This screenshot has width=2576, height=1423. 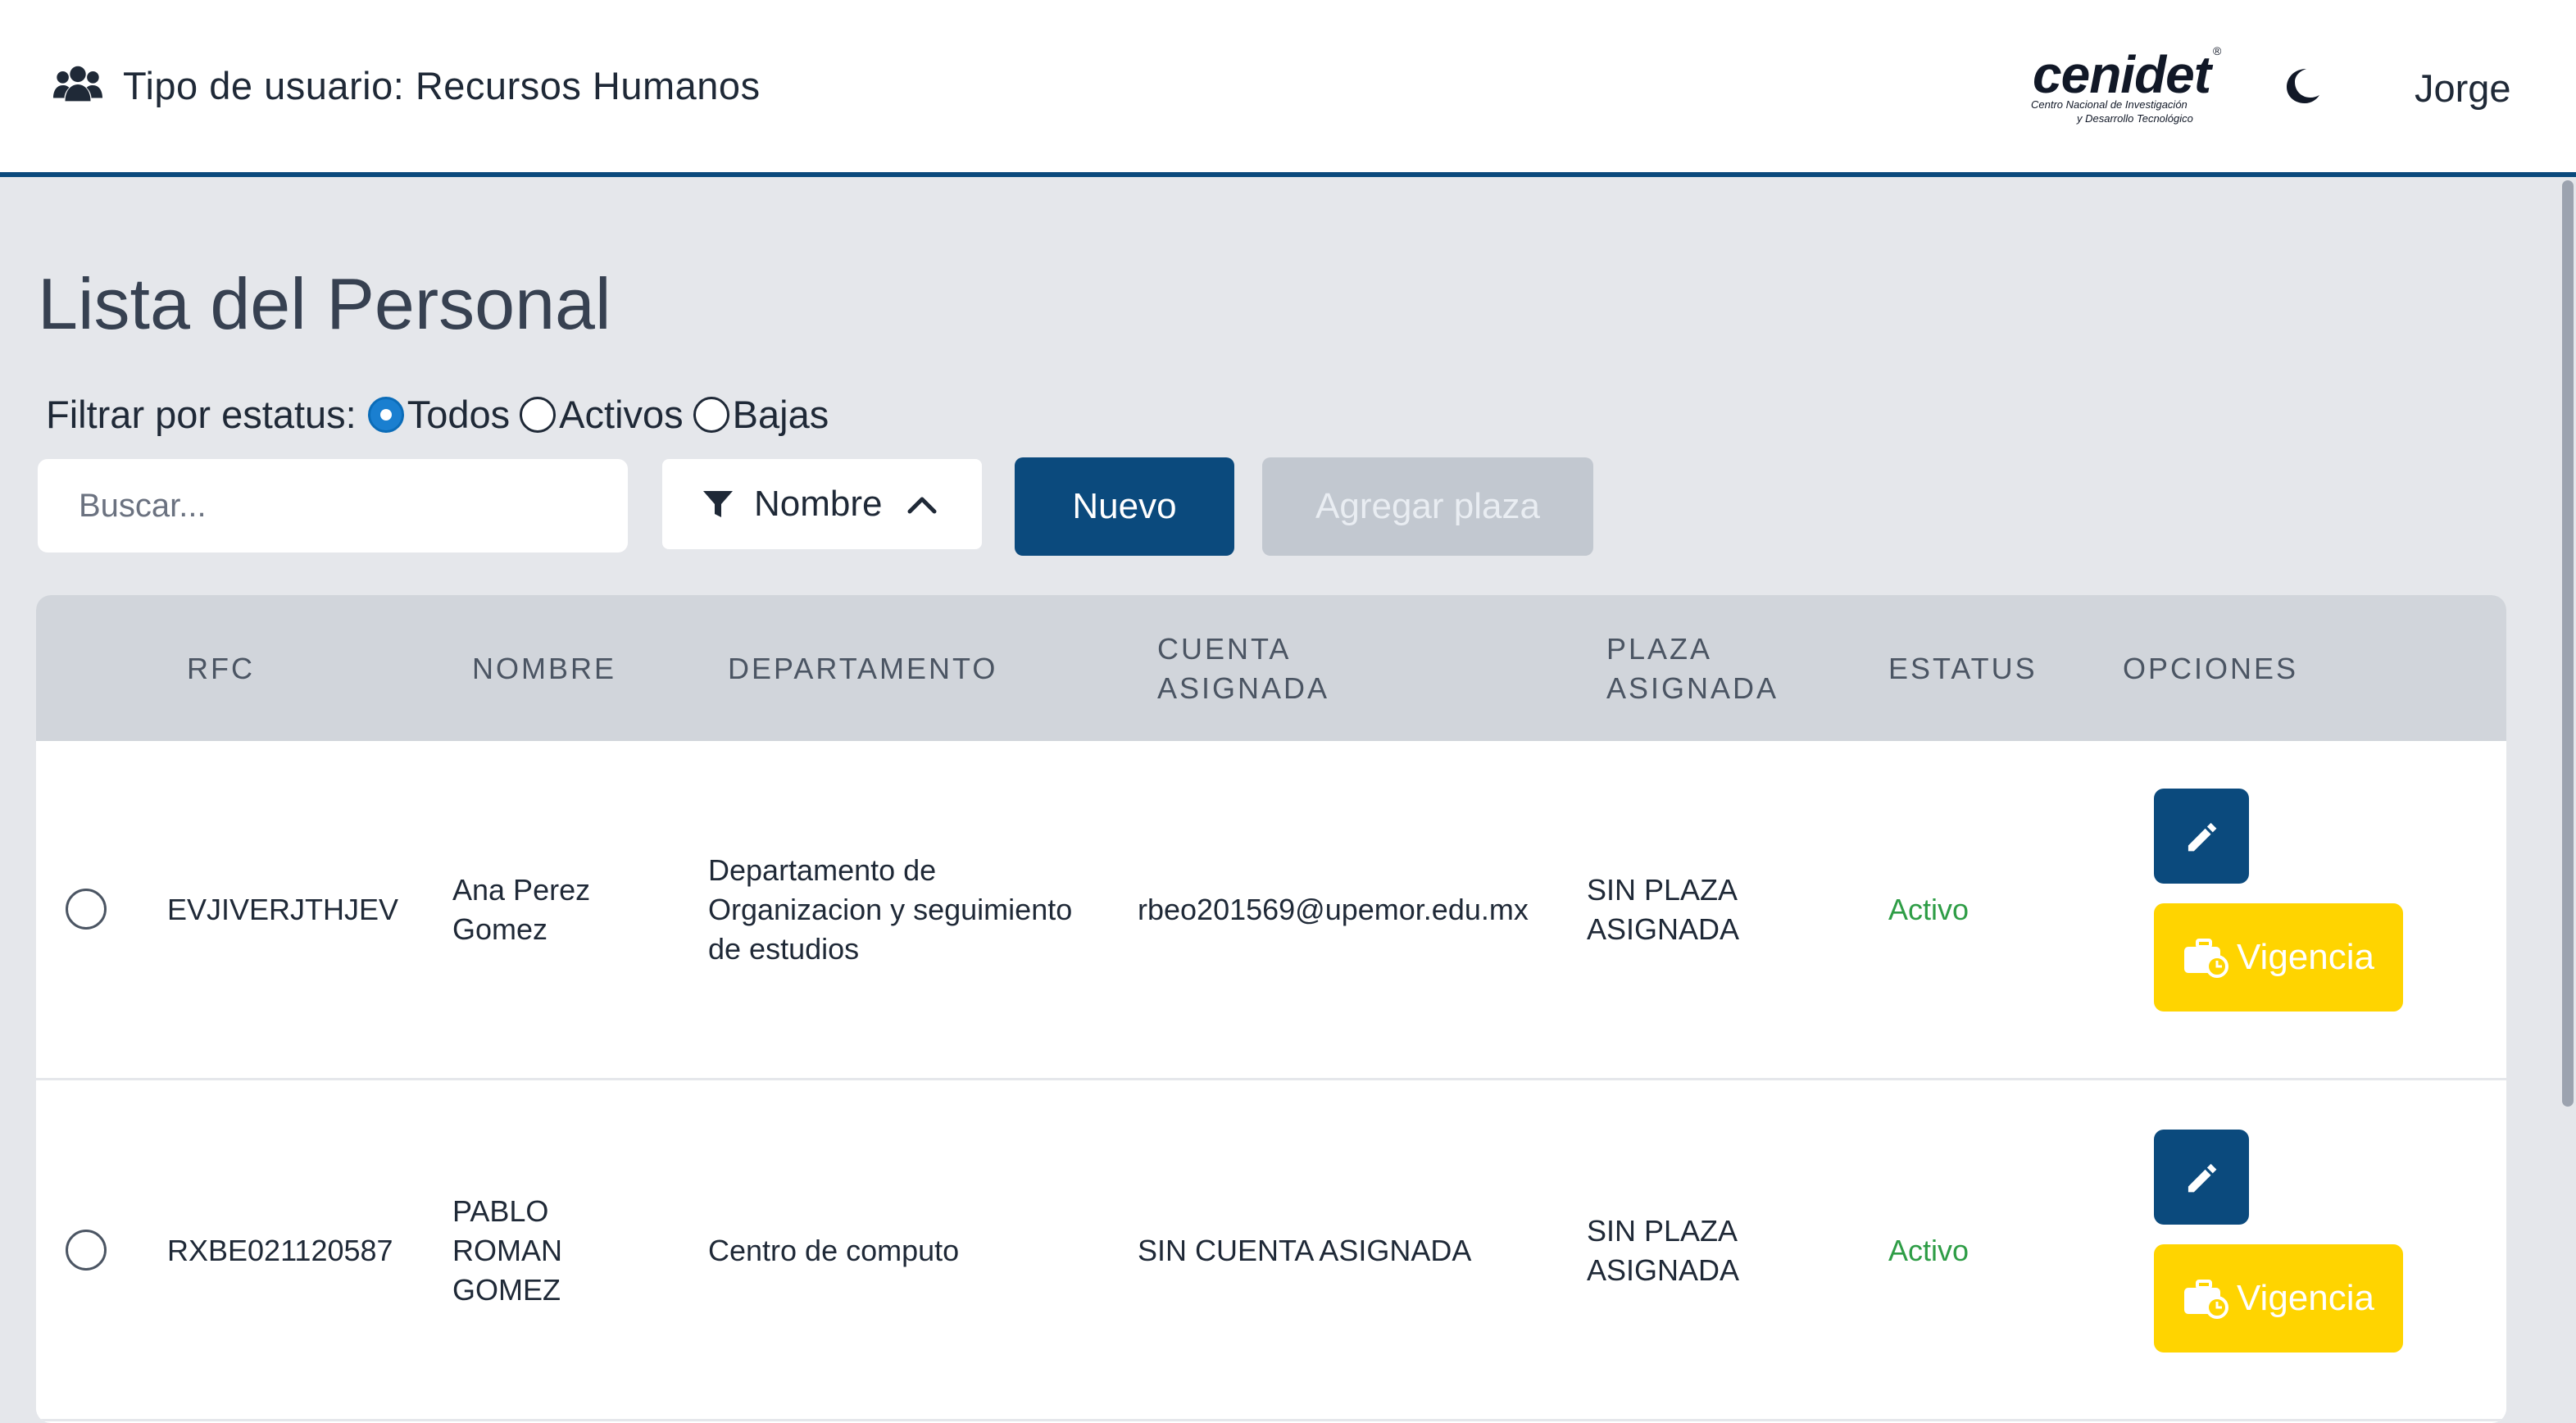 What do you see at coordinates (2463, 88) in the screenshot?
I see `username: Jorge` at bounding box center [2463, 88].